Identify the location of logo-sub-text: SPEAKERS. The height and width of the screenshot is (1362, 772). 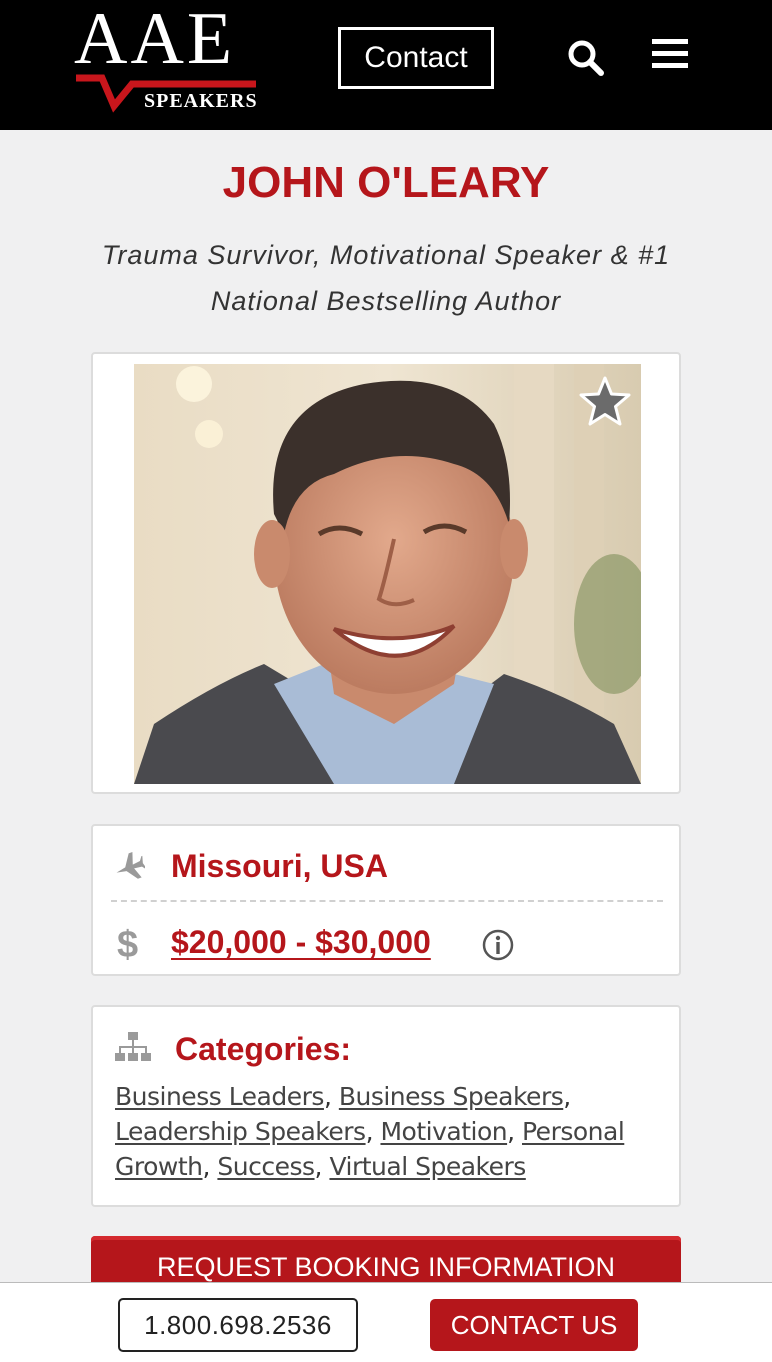
(201, 101).